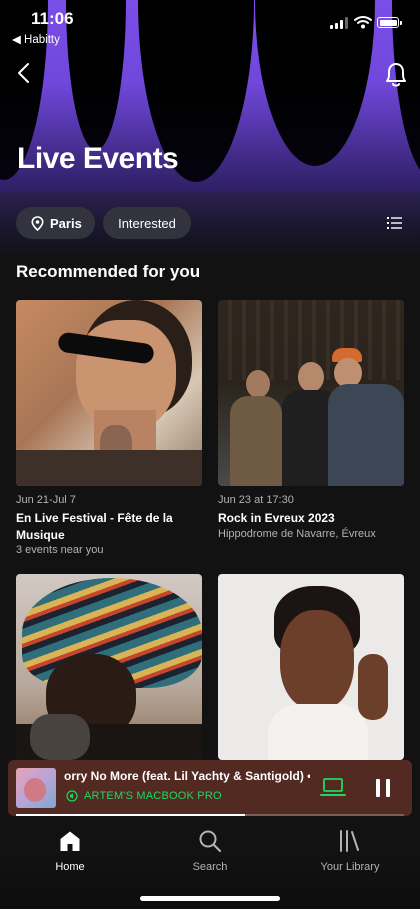 This screenshot has height=909, width=420. Describe the element at coordinates (147, 223) in the screenshot. I see `interested-filter-chip: Interested` at that location.